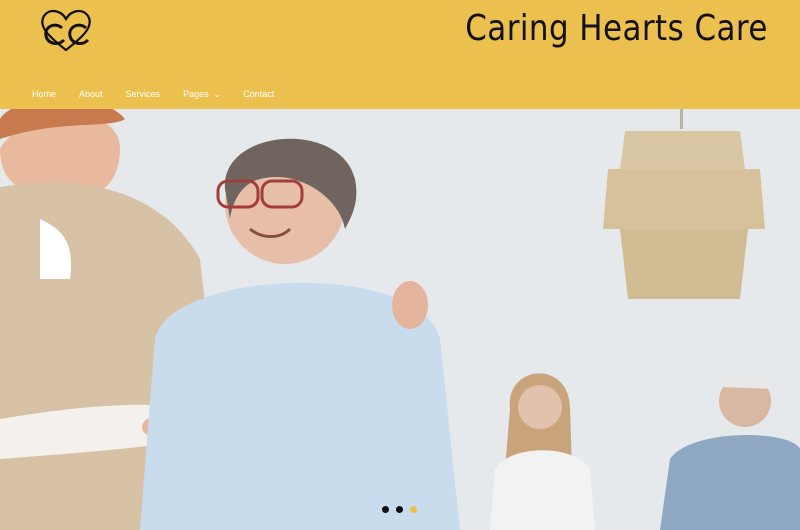  What do you see at coordinates (66, 30) in the screenshot?
I see `logo-heart-icon` at bounding box center [66, 30].